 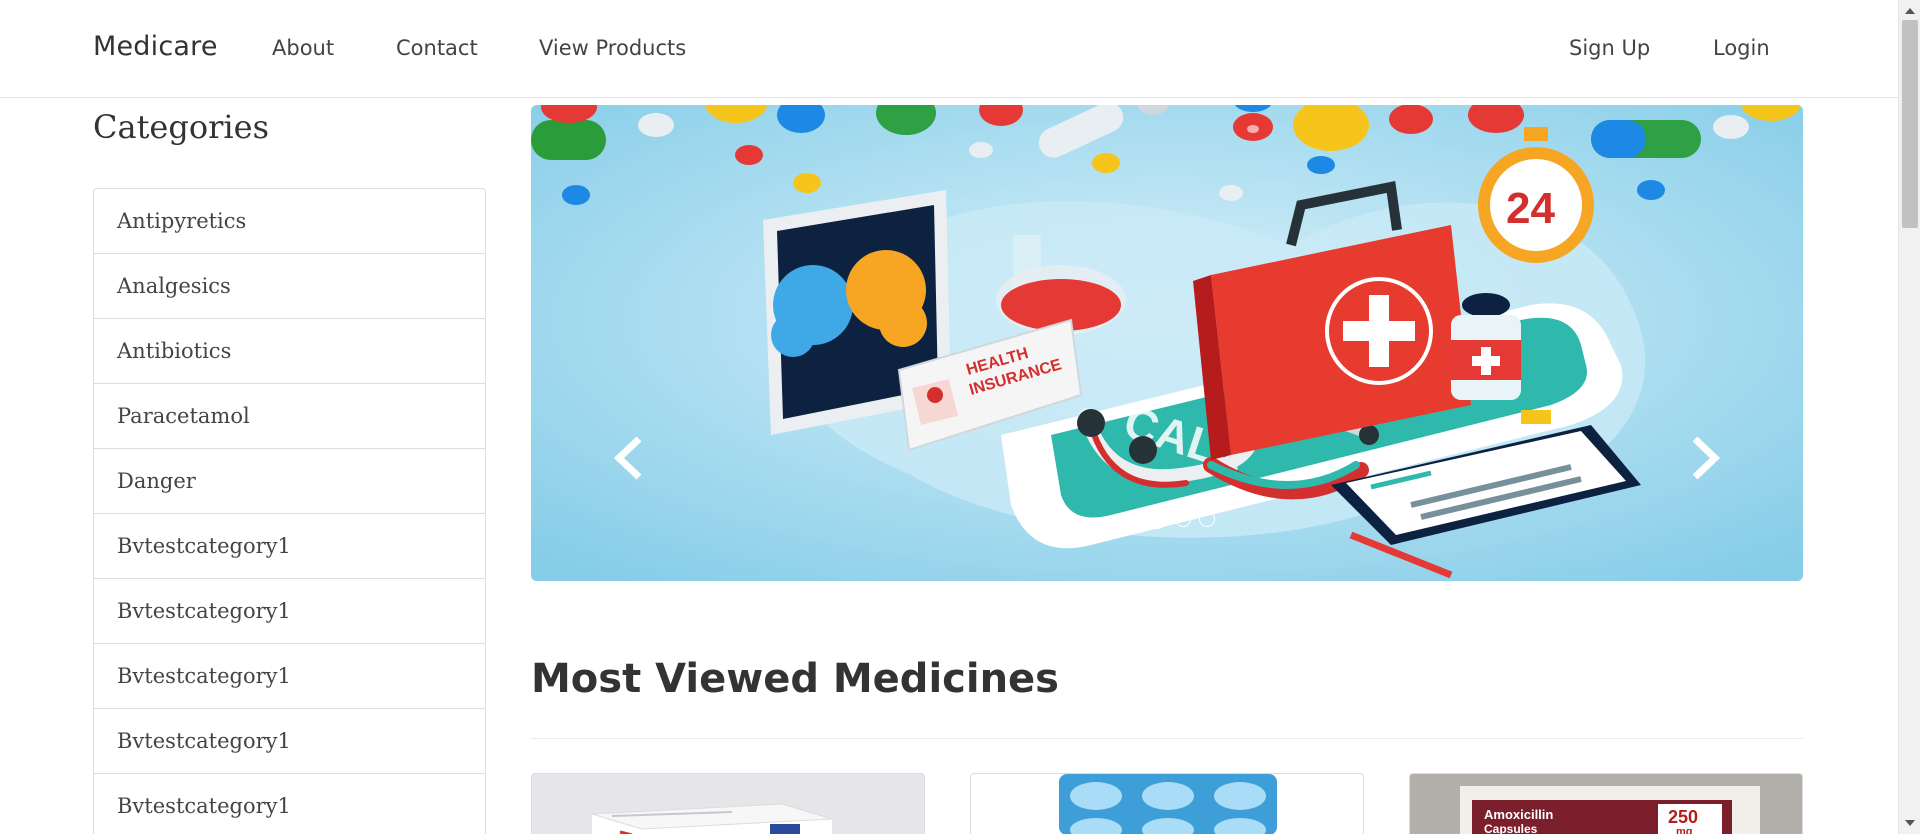 I want to click on carousel-next-button, so click(x=1705, y=458).